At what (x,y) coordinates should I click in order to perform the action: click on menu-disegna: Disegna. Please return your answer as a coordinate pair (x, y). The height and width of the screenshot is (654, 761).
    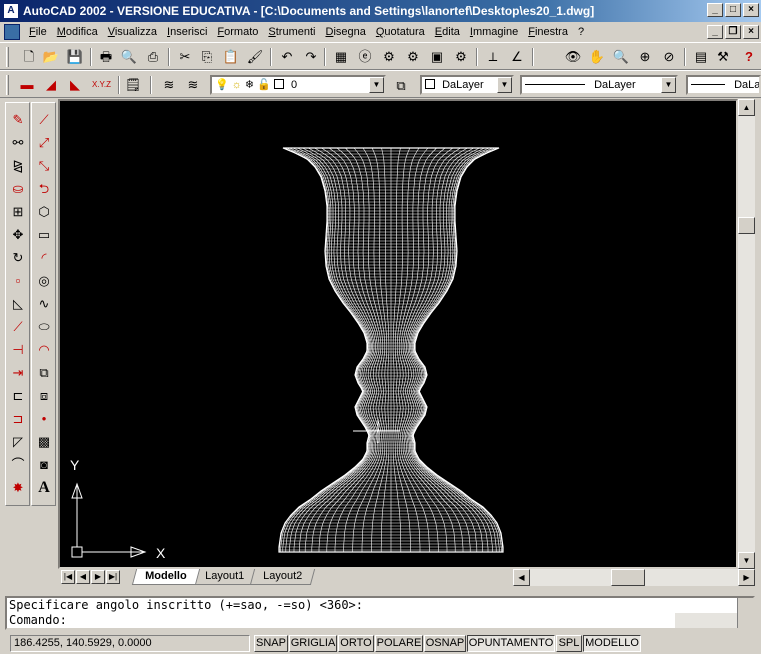
    Looking at the image, I should click on (345, 32).